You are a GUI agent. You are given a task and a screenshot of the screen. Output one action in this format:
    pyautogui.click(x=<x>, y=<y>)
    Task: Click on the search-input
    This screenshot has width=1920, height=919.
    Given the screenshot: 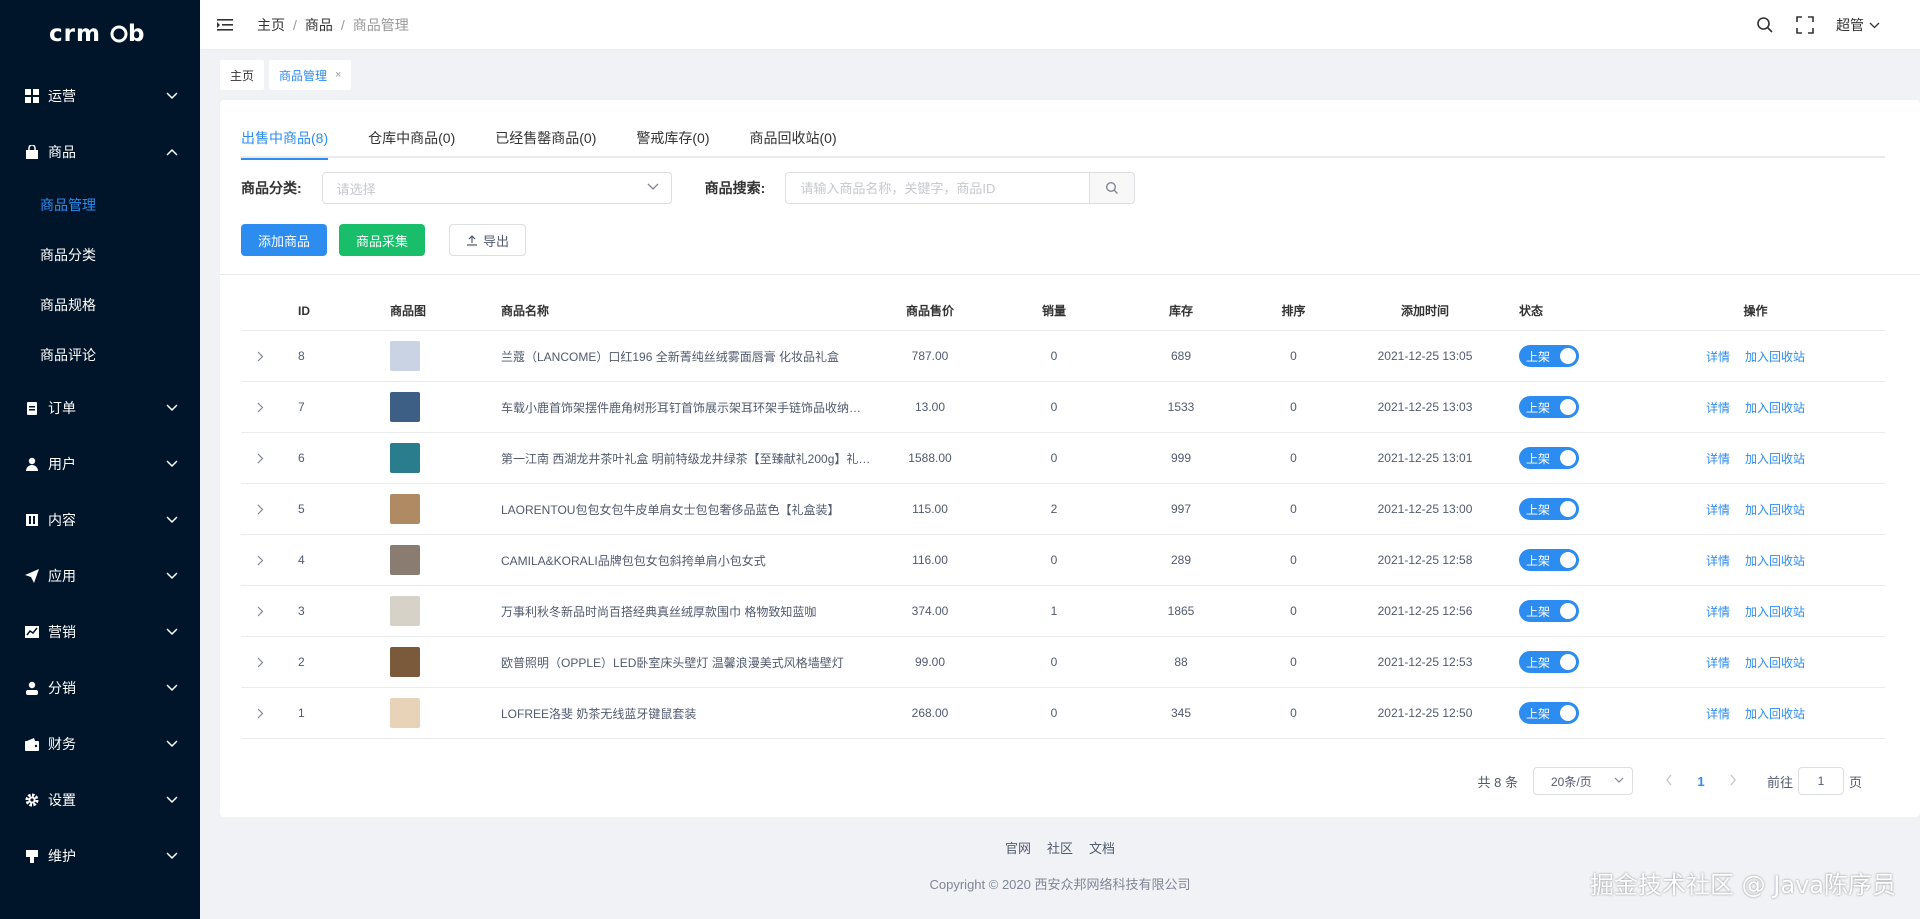 What is the action you would take?
    pyautogui.click(x=937, y=188)
    